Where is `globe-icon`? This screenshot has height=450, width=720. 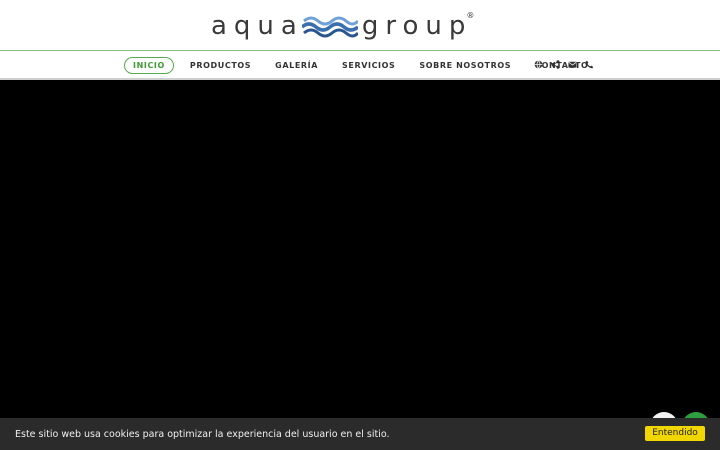
globe-icon is located at coordinates (538, 64).